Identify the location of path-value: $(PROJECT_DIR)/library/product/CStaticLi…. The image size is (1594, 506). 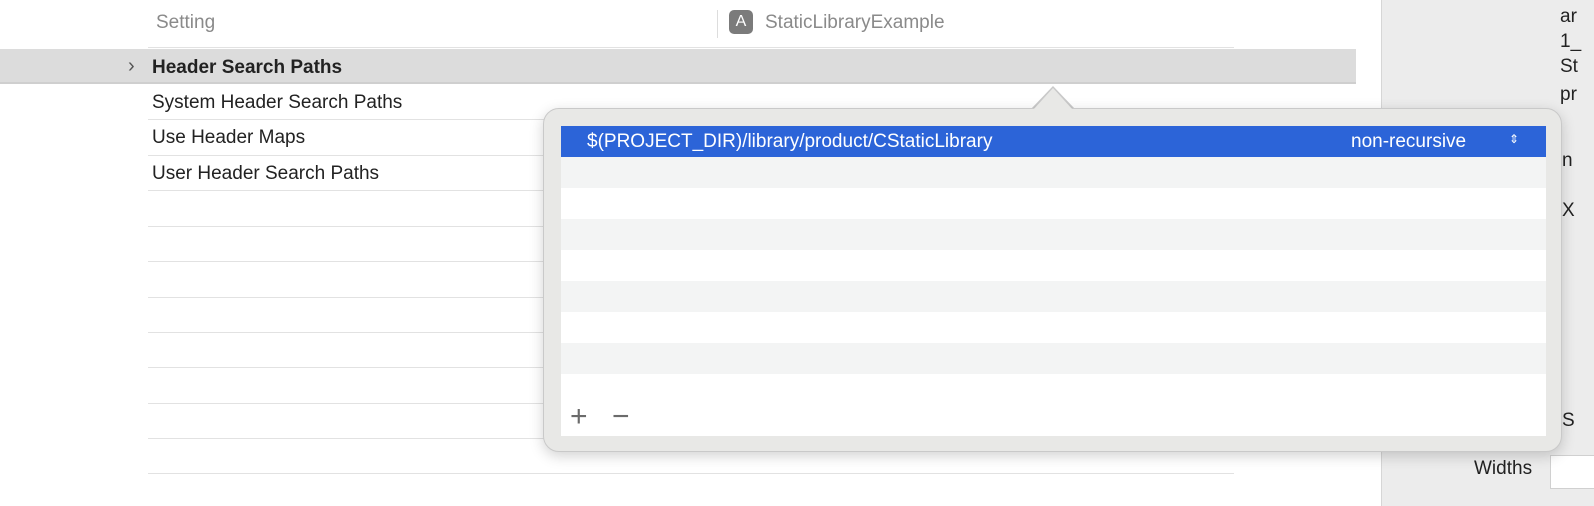
(789, 142).